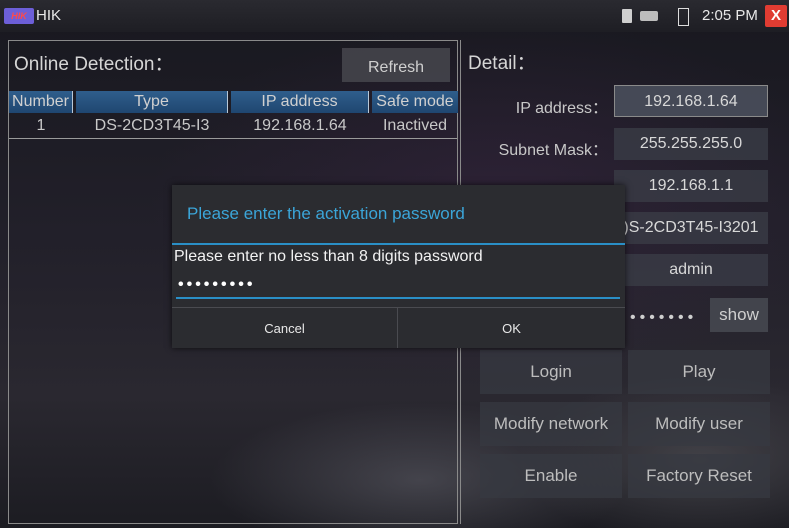 The height and width of the screenshot is (528, 789). Describe the element at coordinates (691, 144) in the screenshot. I see `subnet-mask-field: 255.255.255.0` at that location.